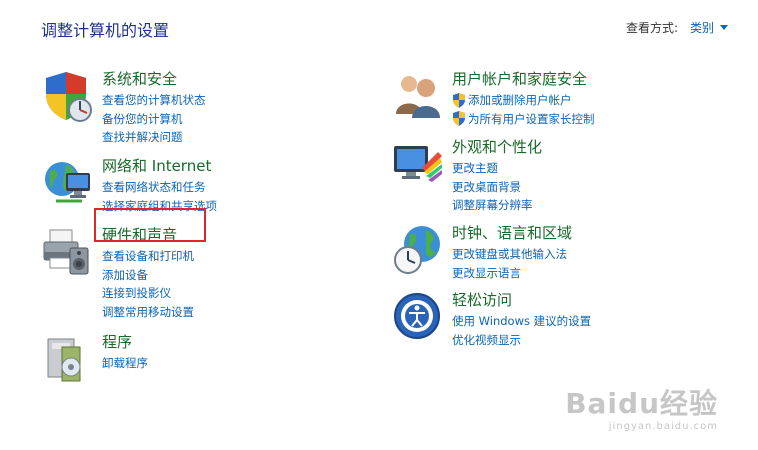  What do you see at coordinates (663, 426) in the screenshot?
I see `watermark-sub: jingyan.baidu.com` at bounding box center [663, 426].